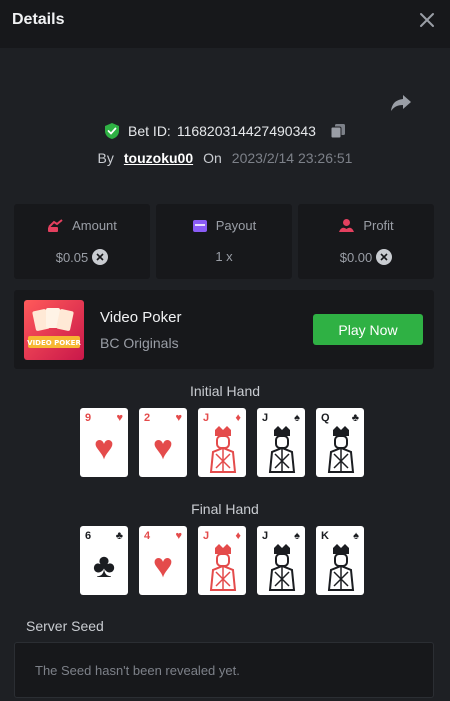 Image resolution: width=450 pixels, height=701 pixels. I want to click on copy-icon, so click(338, 131).